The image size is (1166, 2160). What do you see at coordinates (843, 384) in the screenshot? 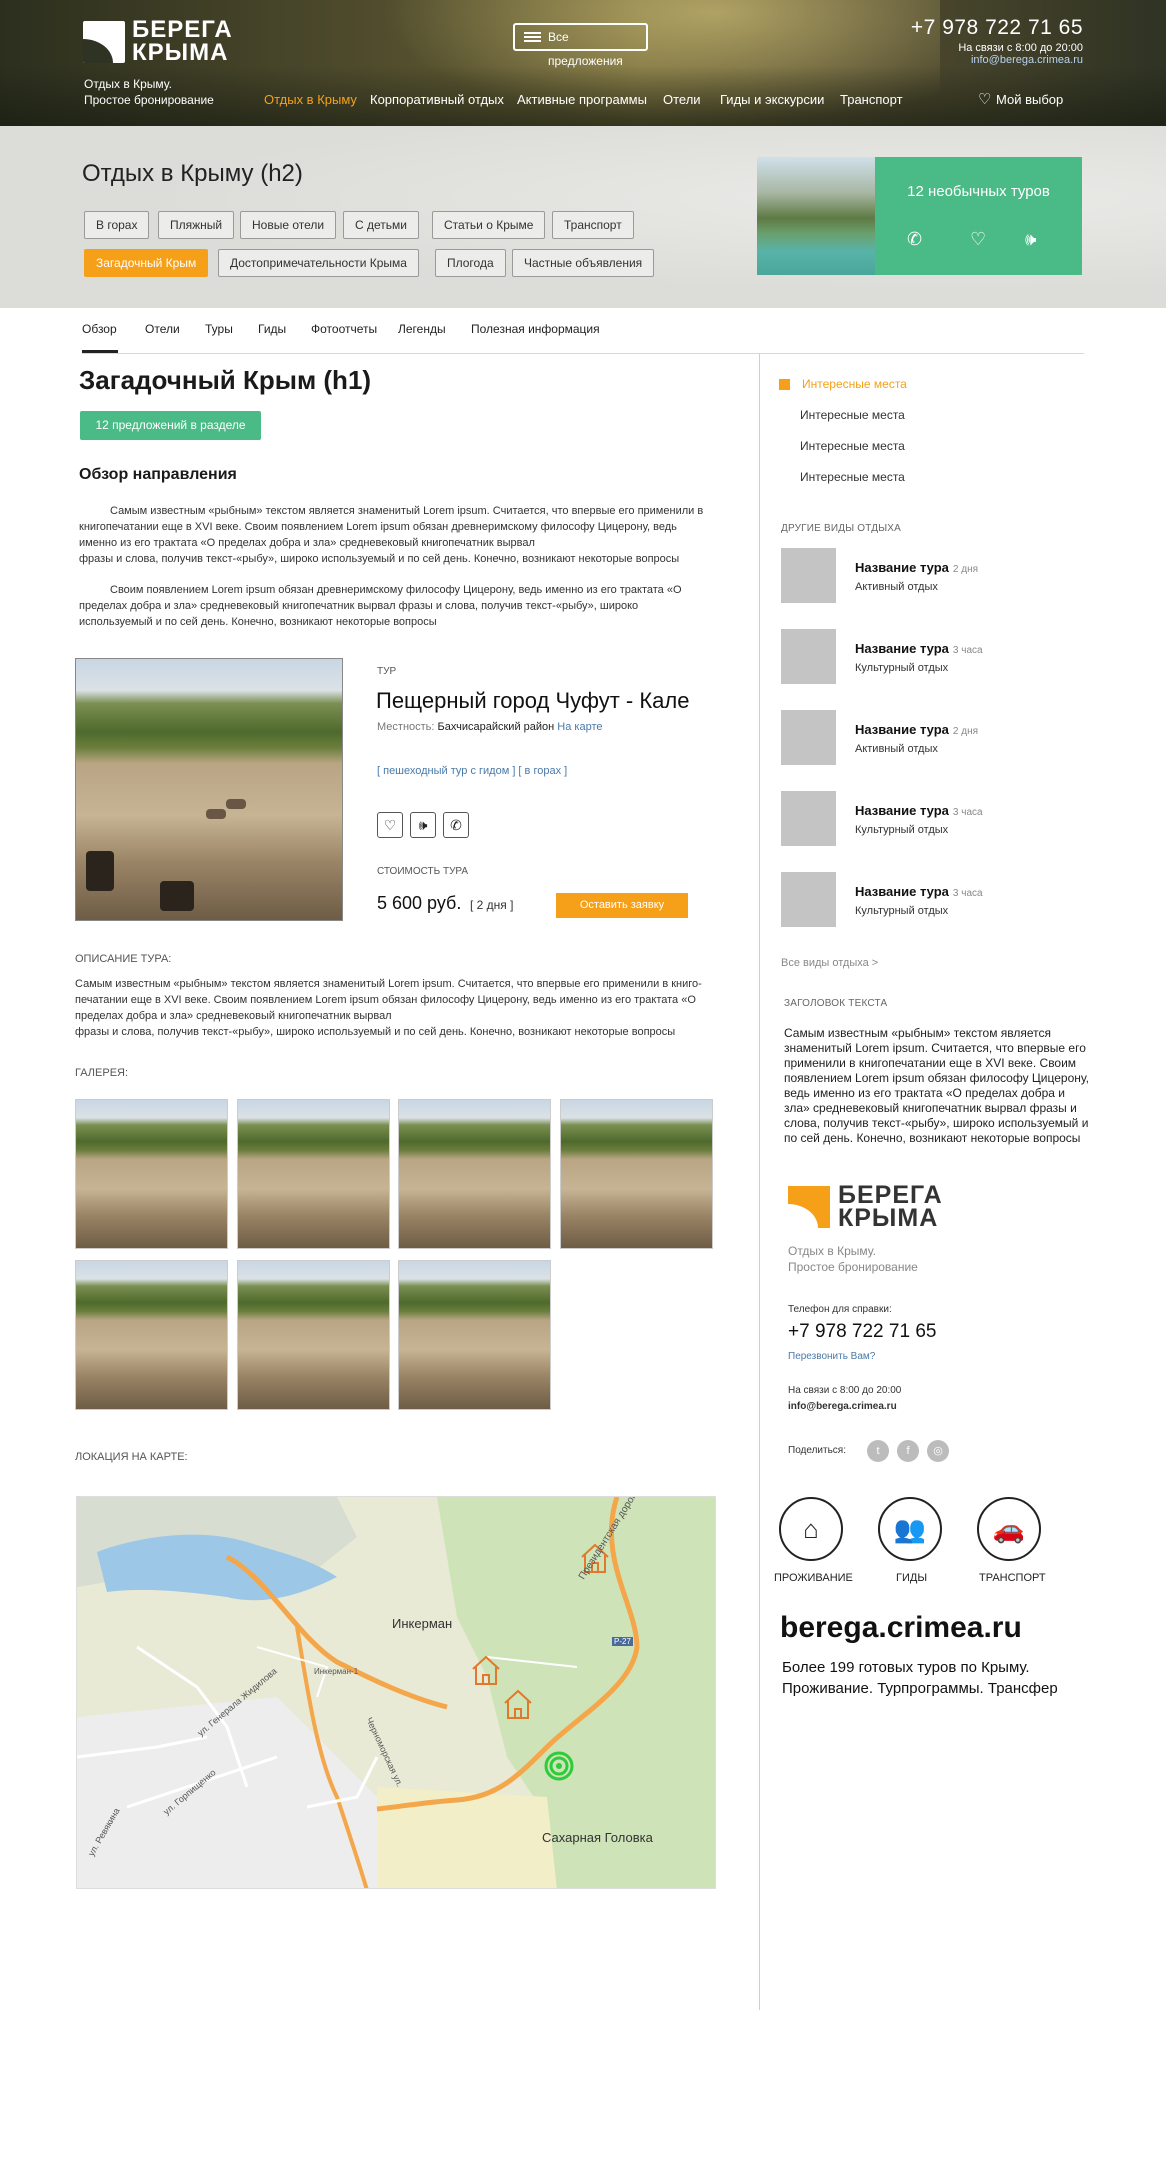
I see `sidebar-item-active: Интересные места` at bounding box center [843, 384].